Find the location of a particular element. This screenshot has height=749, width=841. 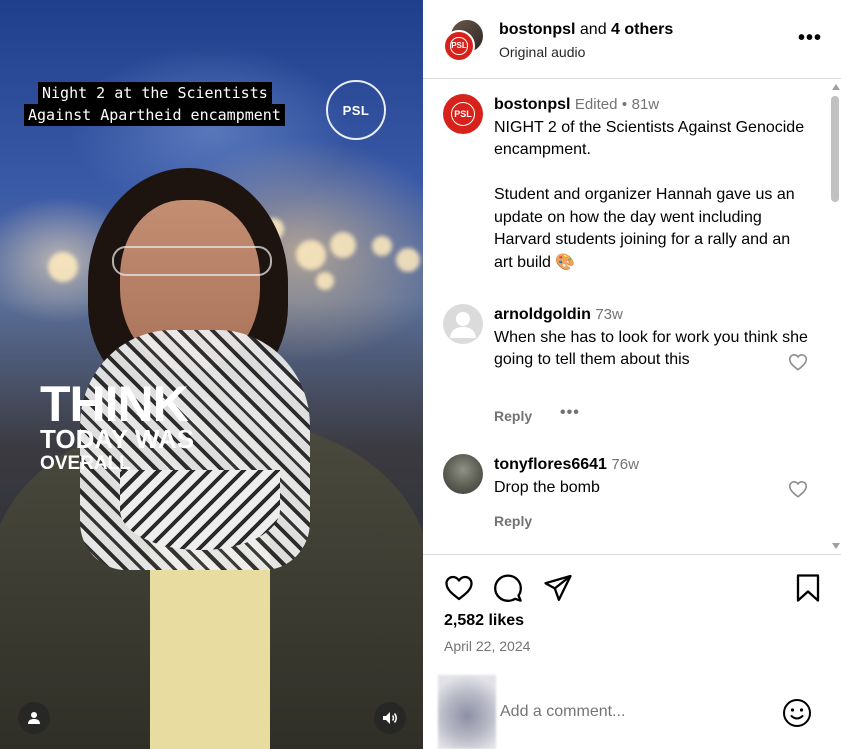

likes-count: 2,582 likes is located at coordinates (484, 621).